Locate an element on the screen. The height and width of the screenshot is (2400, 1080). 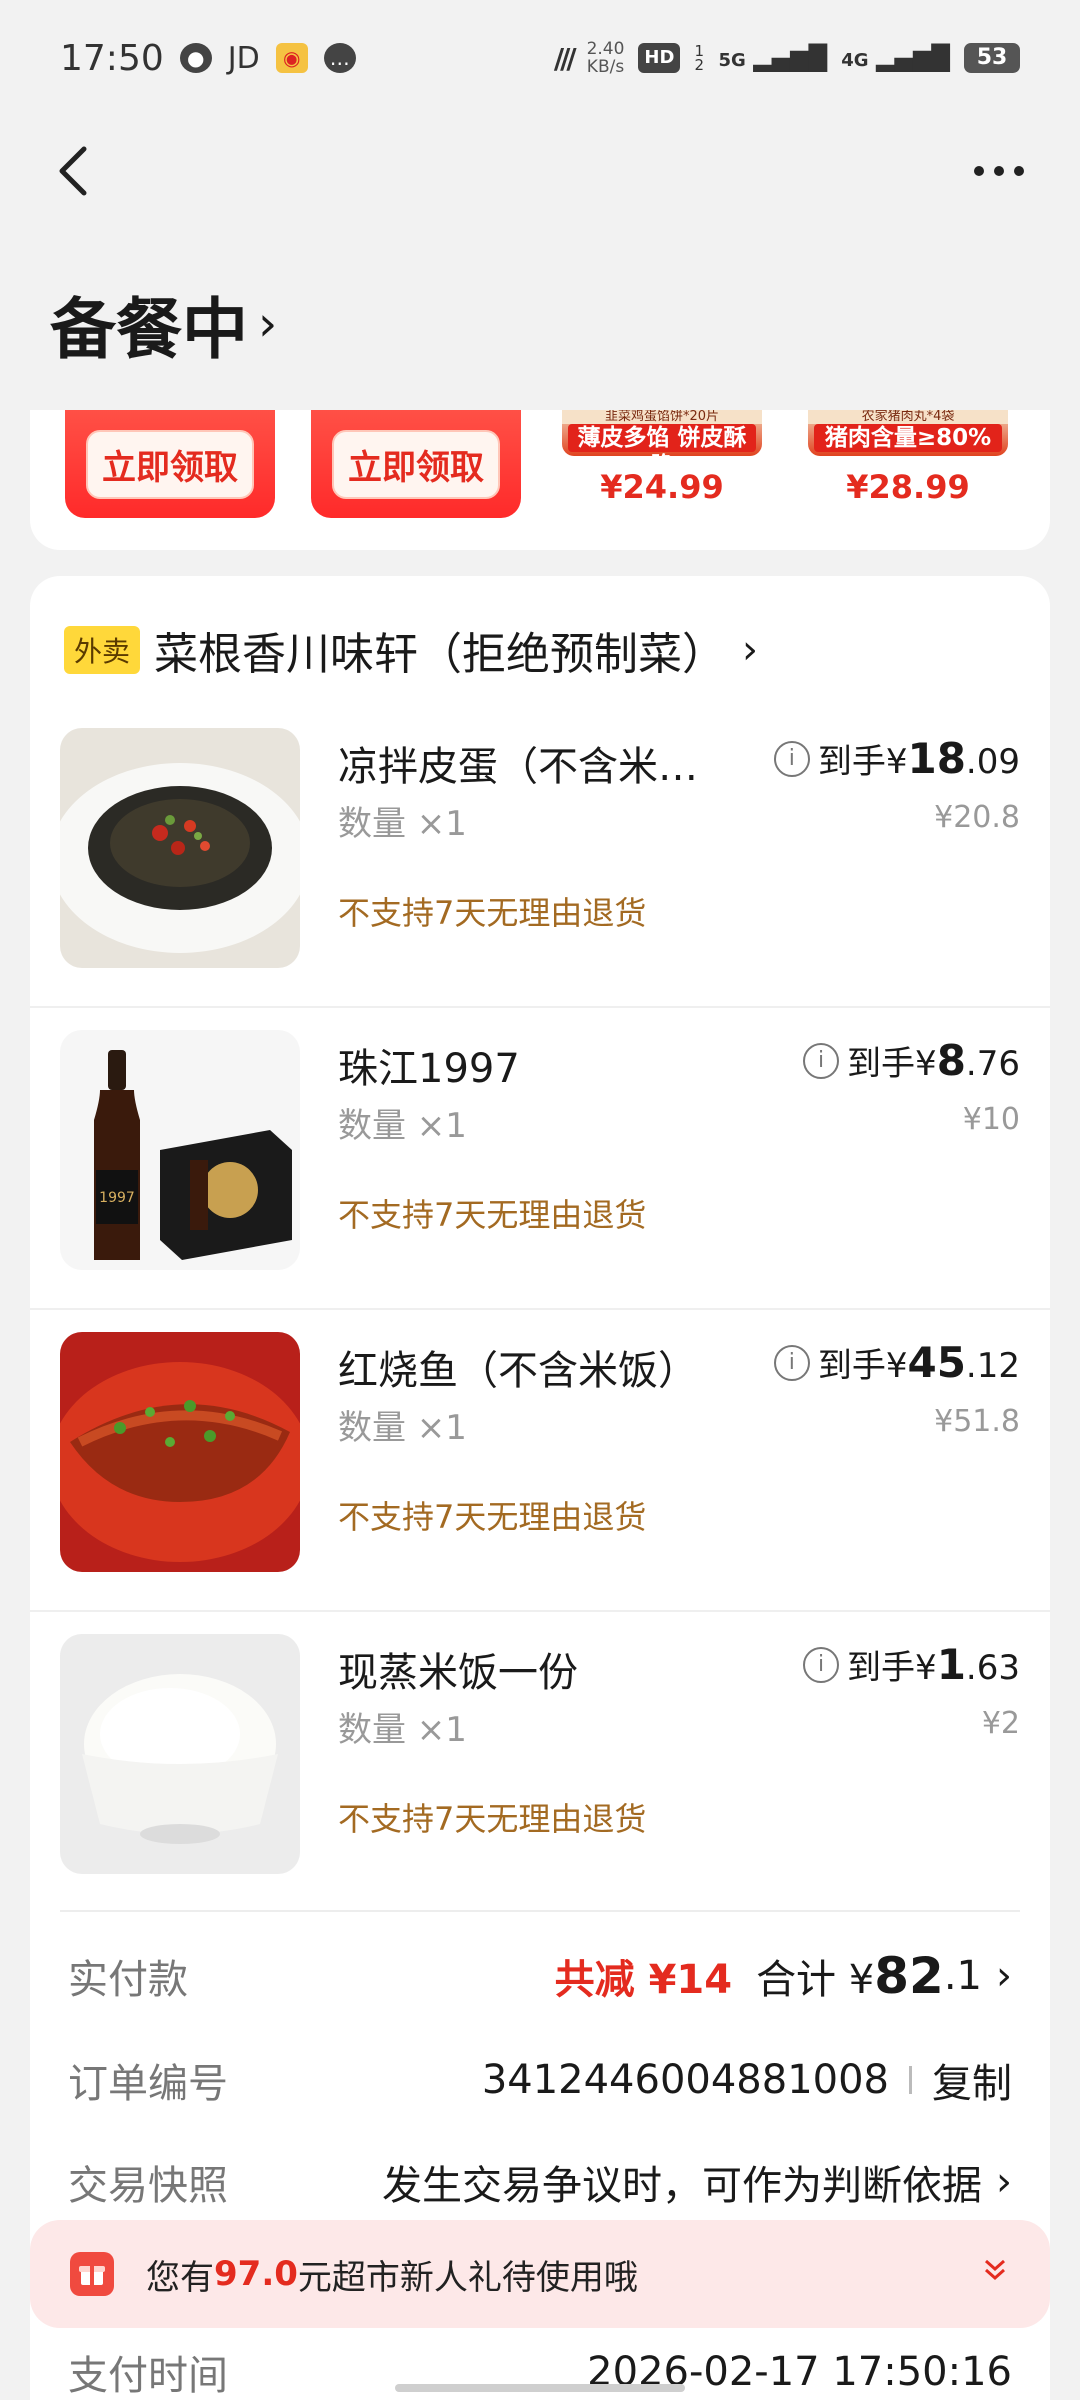
back-button is located at coordinates (86, 171).